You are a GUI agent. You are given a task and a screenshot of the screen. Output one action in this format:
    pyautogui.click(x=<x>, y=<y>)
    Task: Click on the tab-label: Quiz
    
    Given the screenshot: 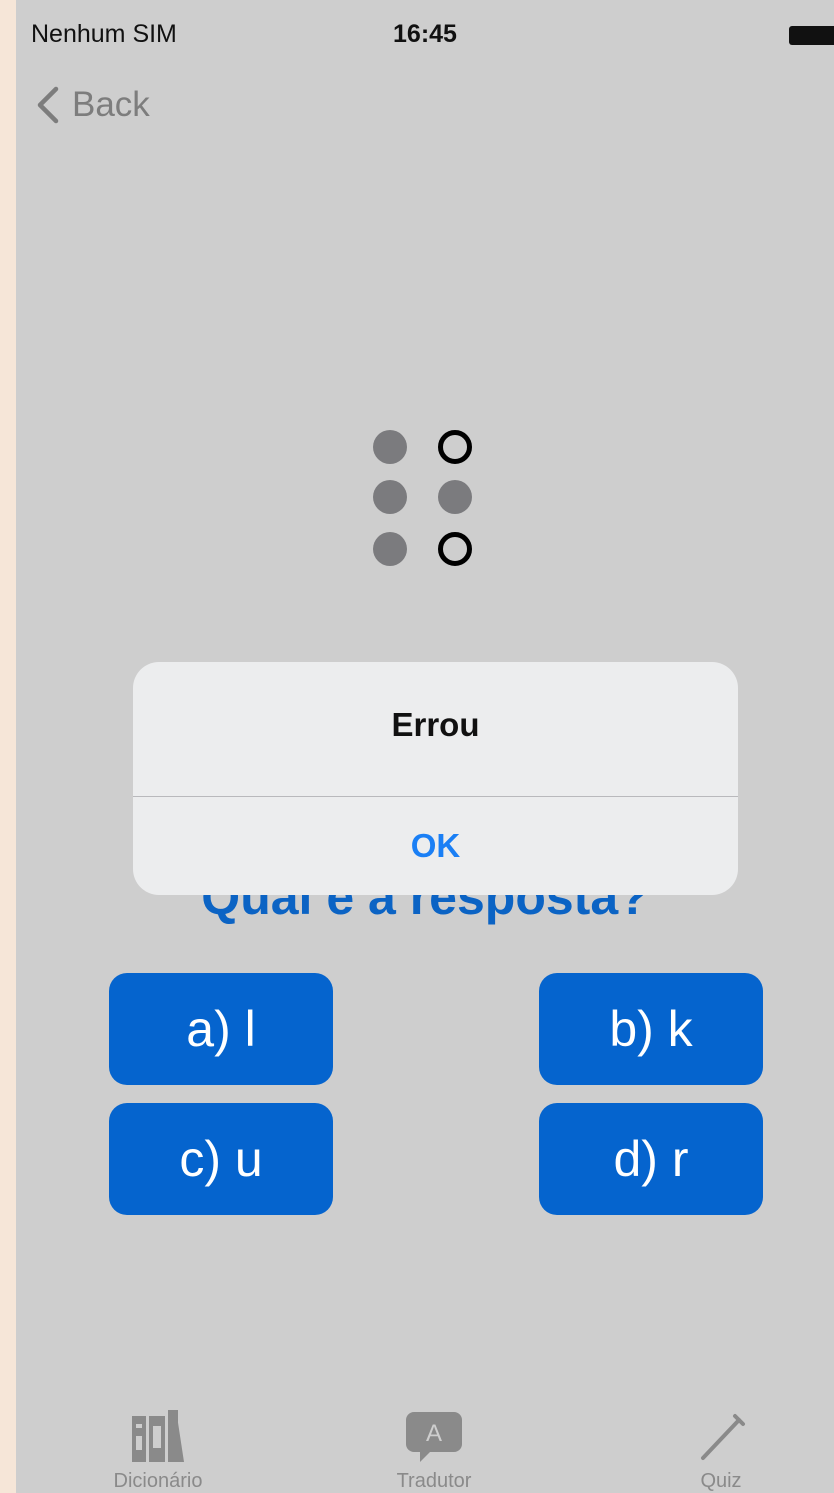 What is the action you would take?
    pyautogui.click(x=721, y=1481)
    